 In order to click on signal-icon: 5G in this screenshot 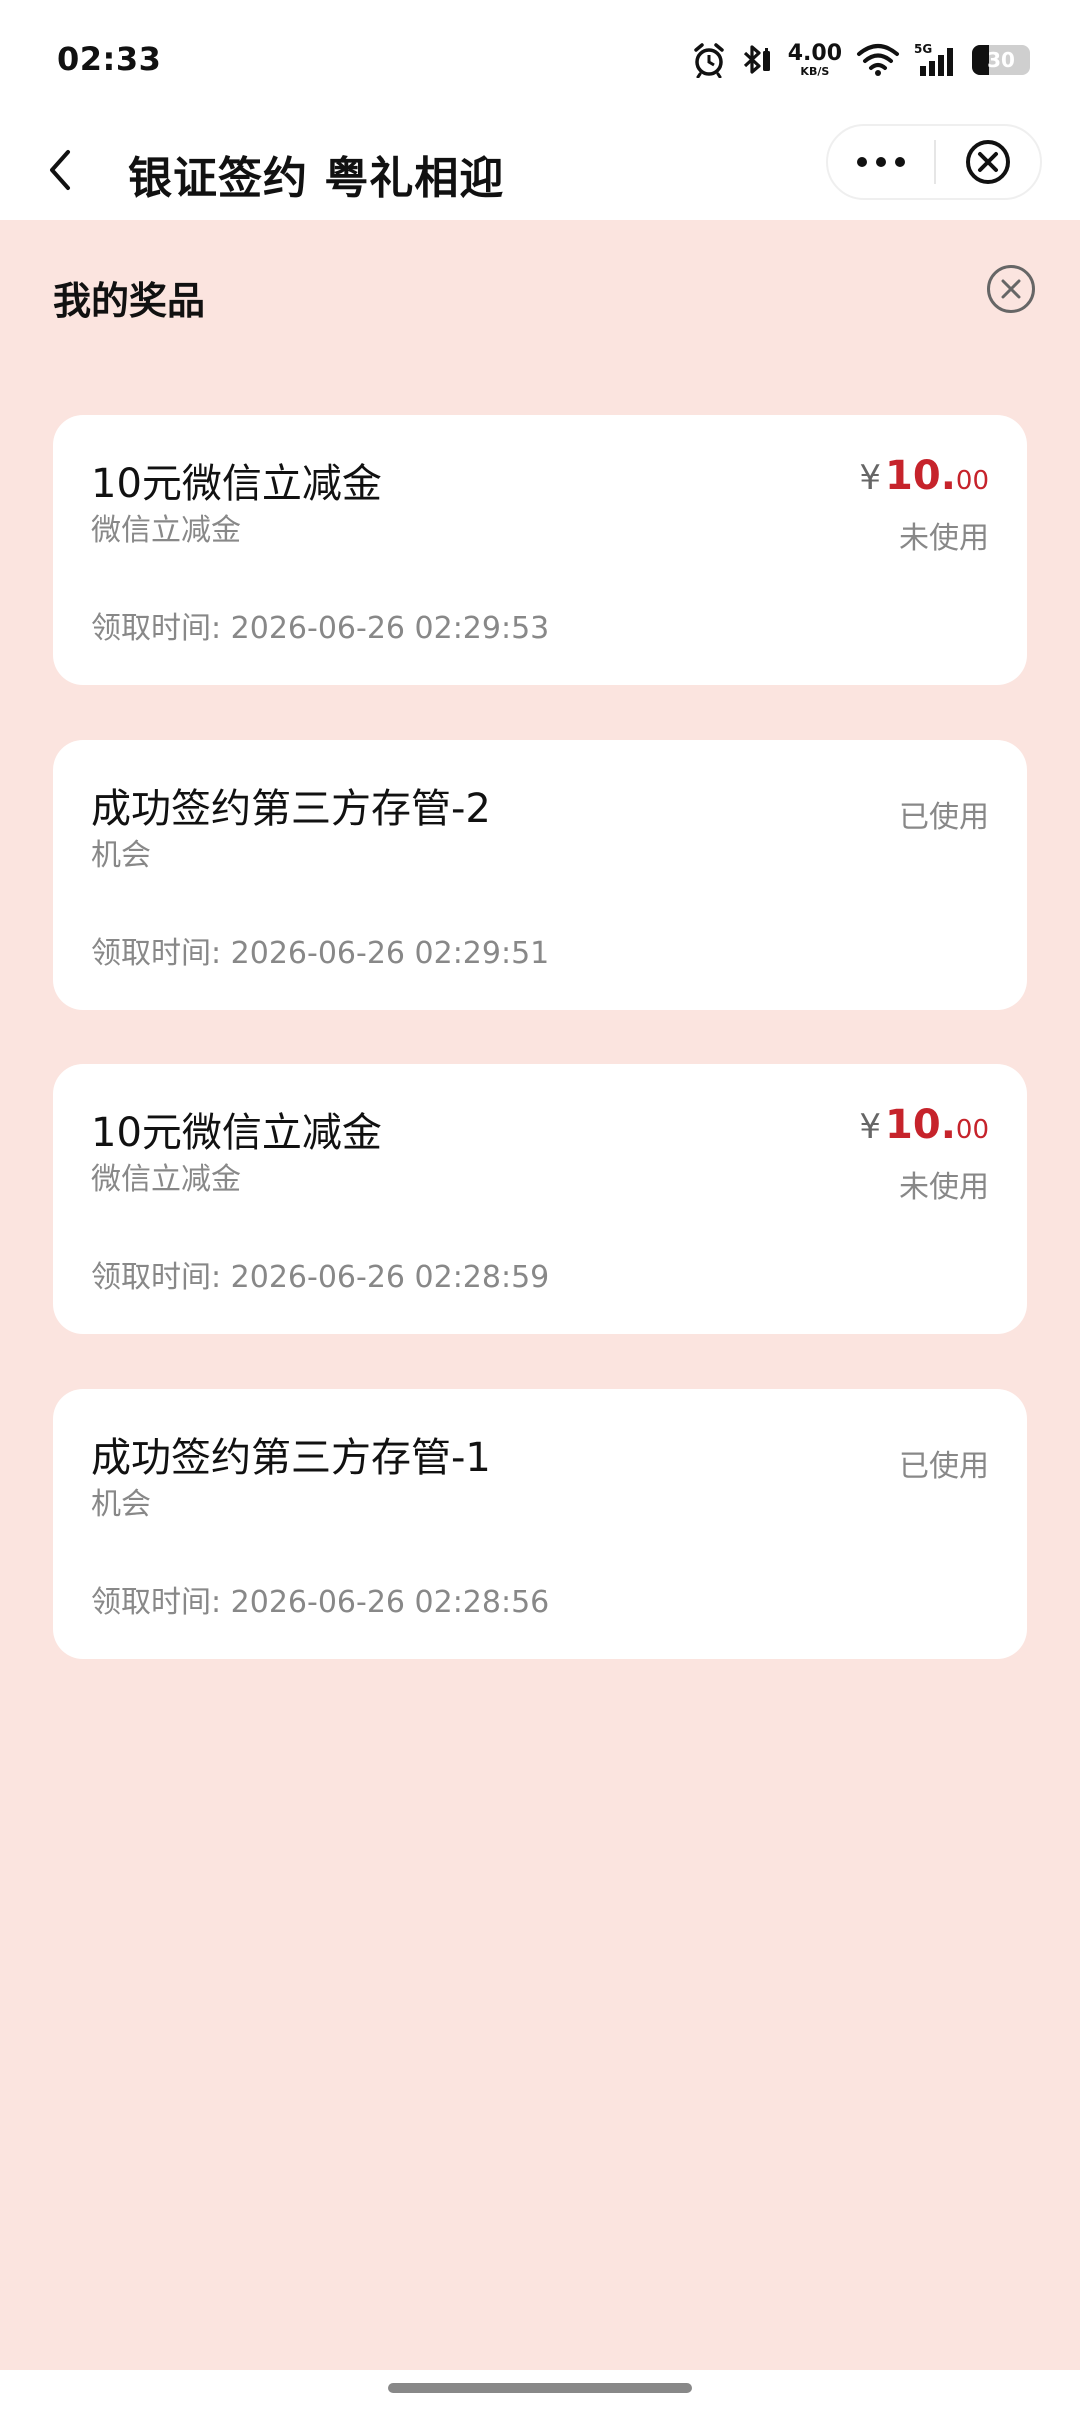, I will do `click(933, 59)`.